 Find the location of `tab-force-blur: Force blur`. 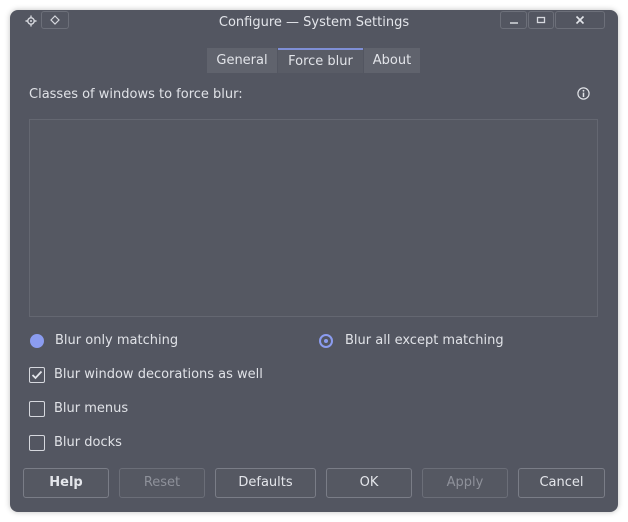

tab-force-blur: Force blur is located at coordinates (320, 60).